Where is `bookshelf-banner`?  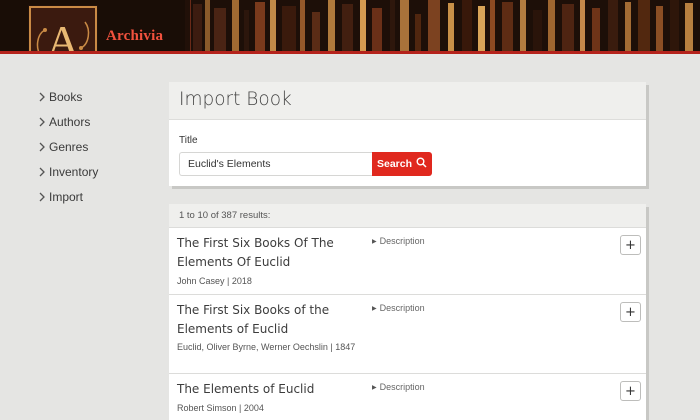
bookshelf-banner is located at coordinates (350, 25).